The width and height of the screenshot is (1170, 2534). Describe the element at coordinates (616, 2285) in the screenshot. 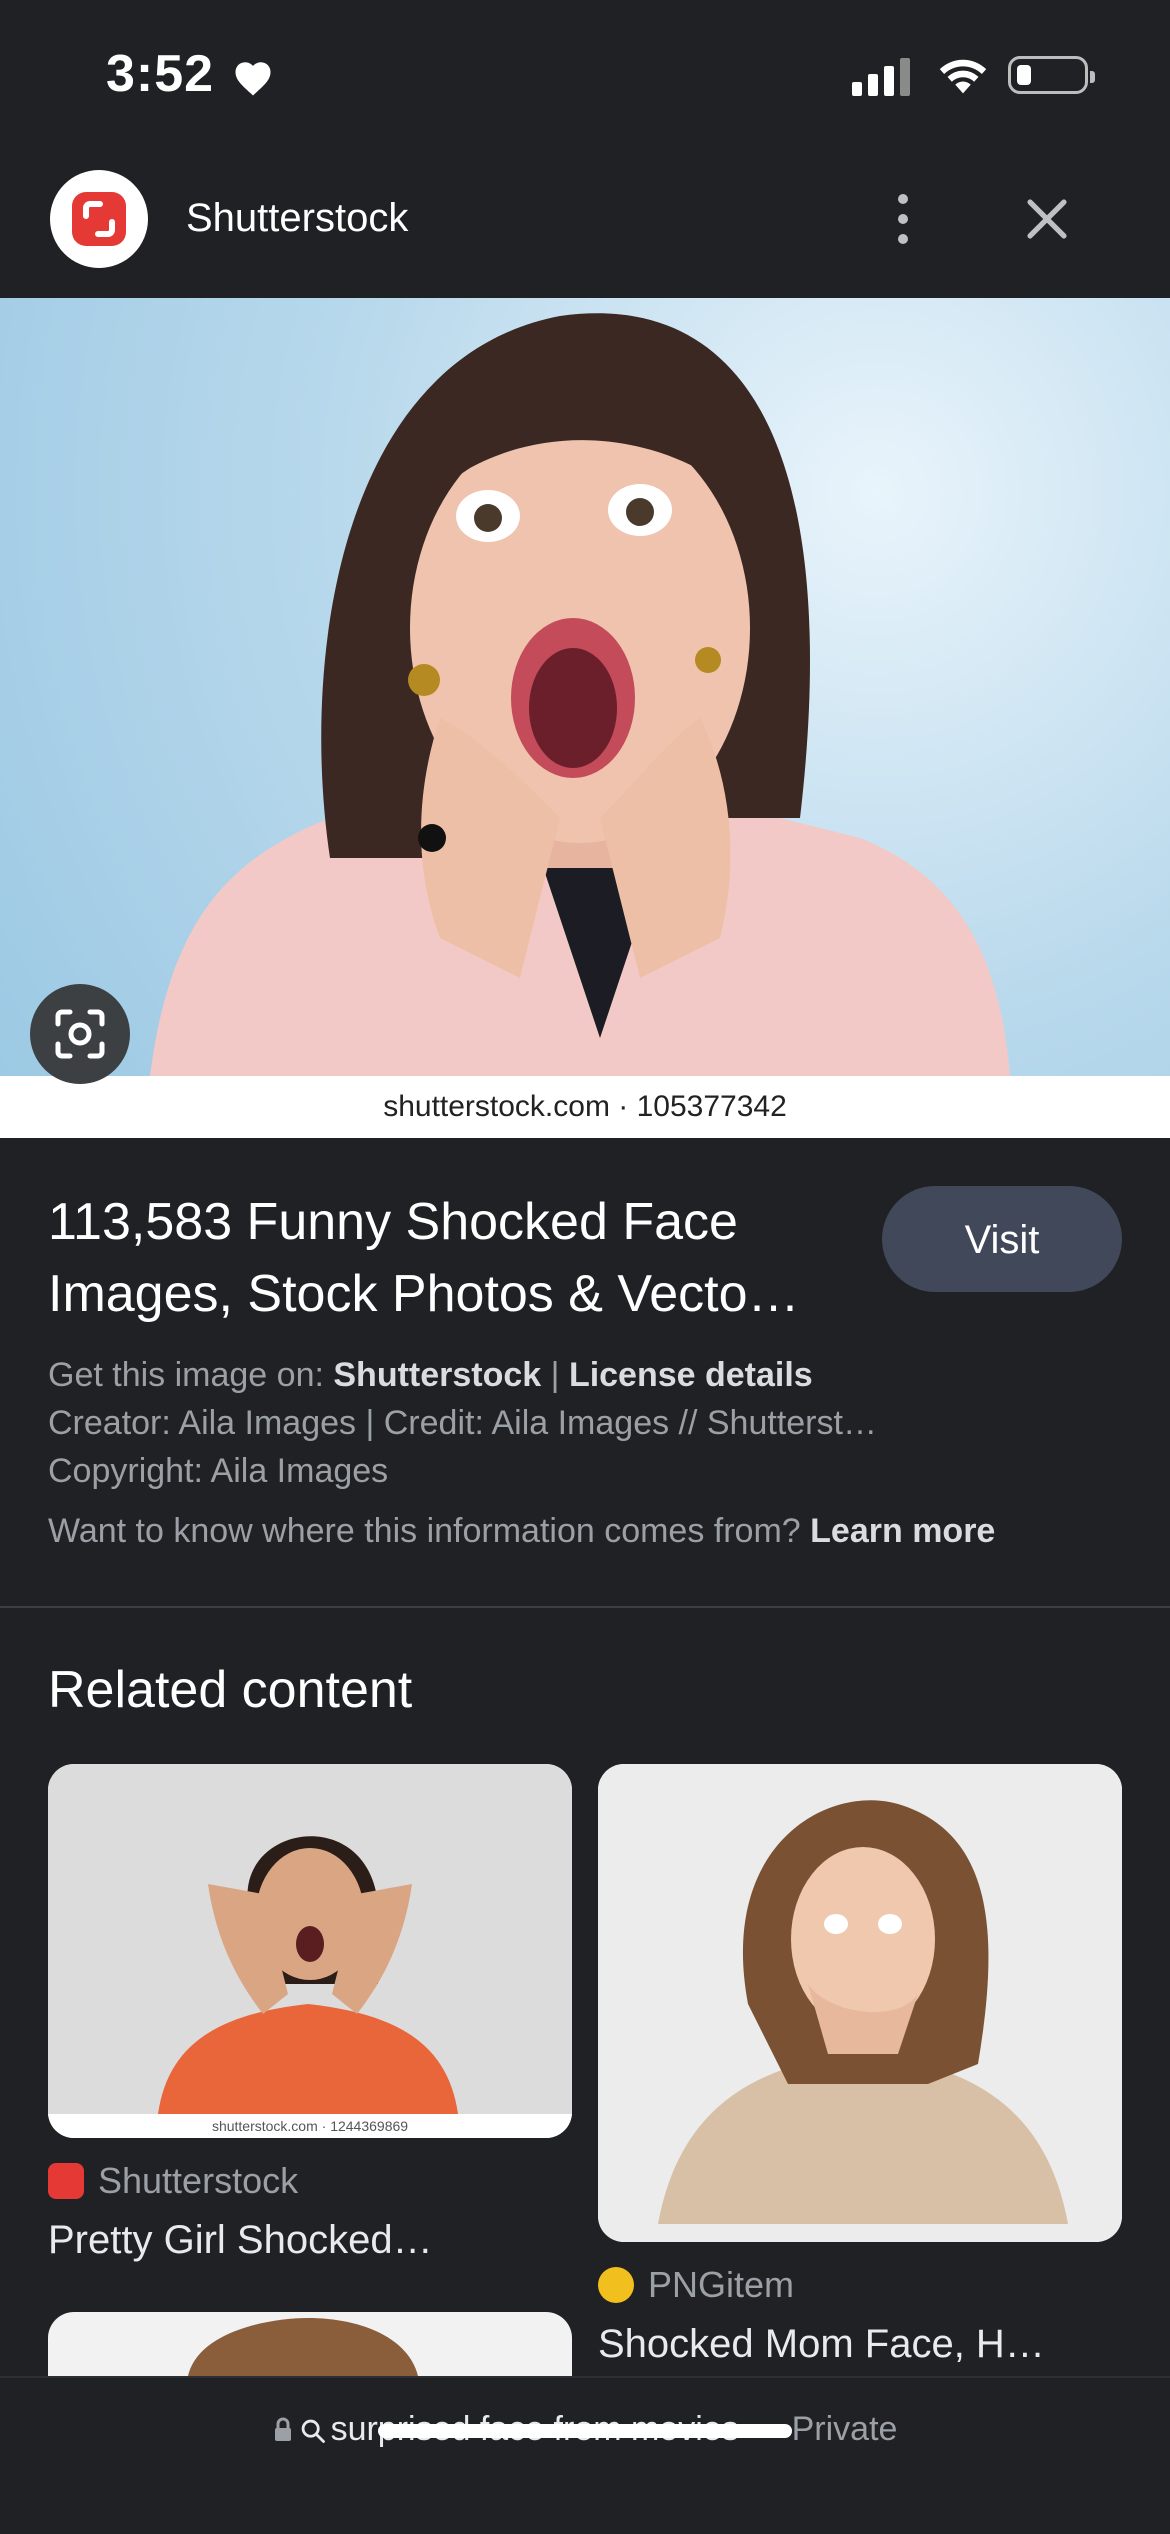

I see `pngitem-icon` at that location.